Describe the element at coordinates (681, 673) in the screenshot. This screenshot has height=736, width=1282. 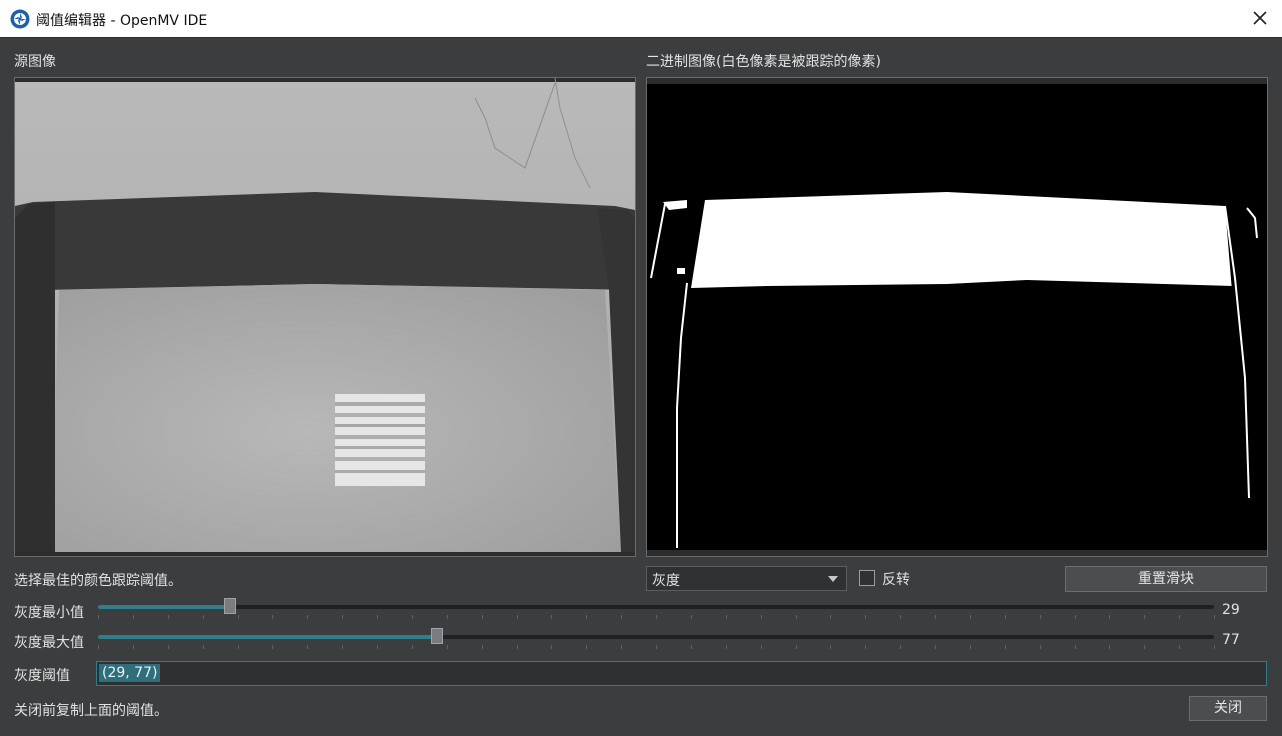
I see `threshold-field: (29, 77)` at that location.